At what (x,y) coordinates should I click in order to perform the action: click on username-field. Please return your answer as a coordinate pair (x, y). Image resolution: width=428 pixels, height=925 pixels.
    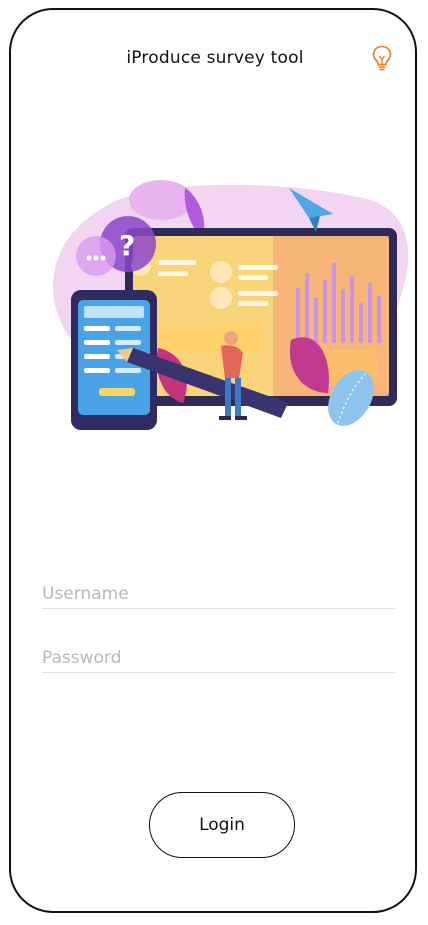
    Looking at the image, I should click on (218, 588).